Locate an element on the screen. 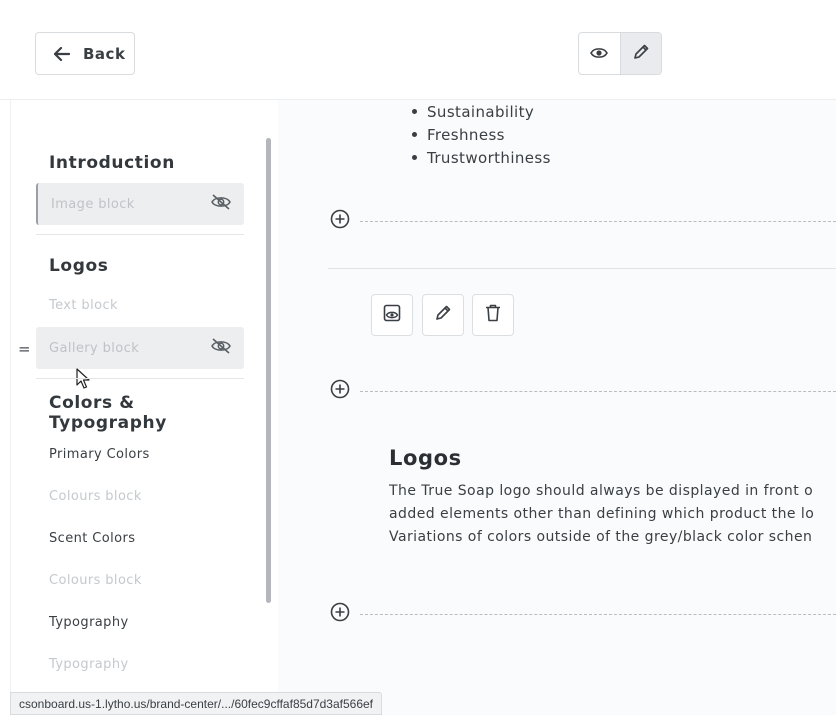 This screenshot has height=715, width=836. view-mode-toggle is located at coordinates (620, 53).